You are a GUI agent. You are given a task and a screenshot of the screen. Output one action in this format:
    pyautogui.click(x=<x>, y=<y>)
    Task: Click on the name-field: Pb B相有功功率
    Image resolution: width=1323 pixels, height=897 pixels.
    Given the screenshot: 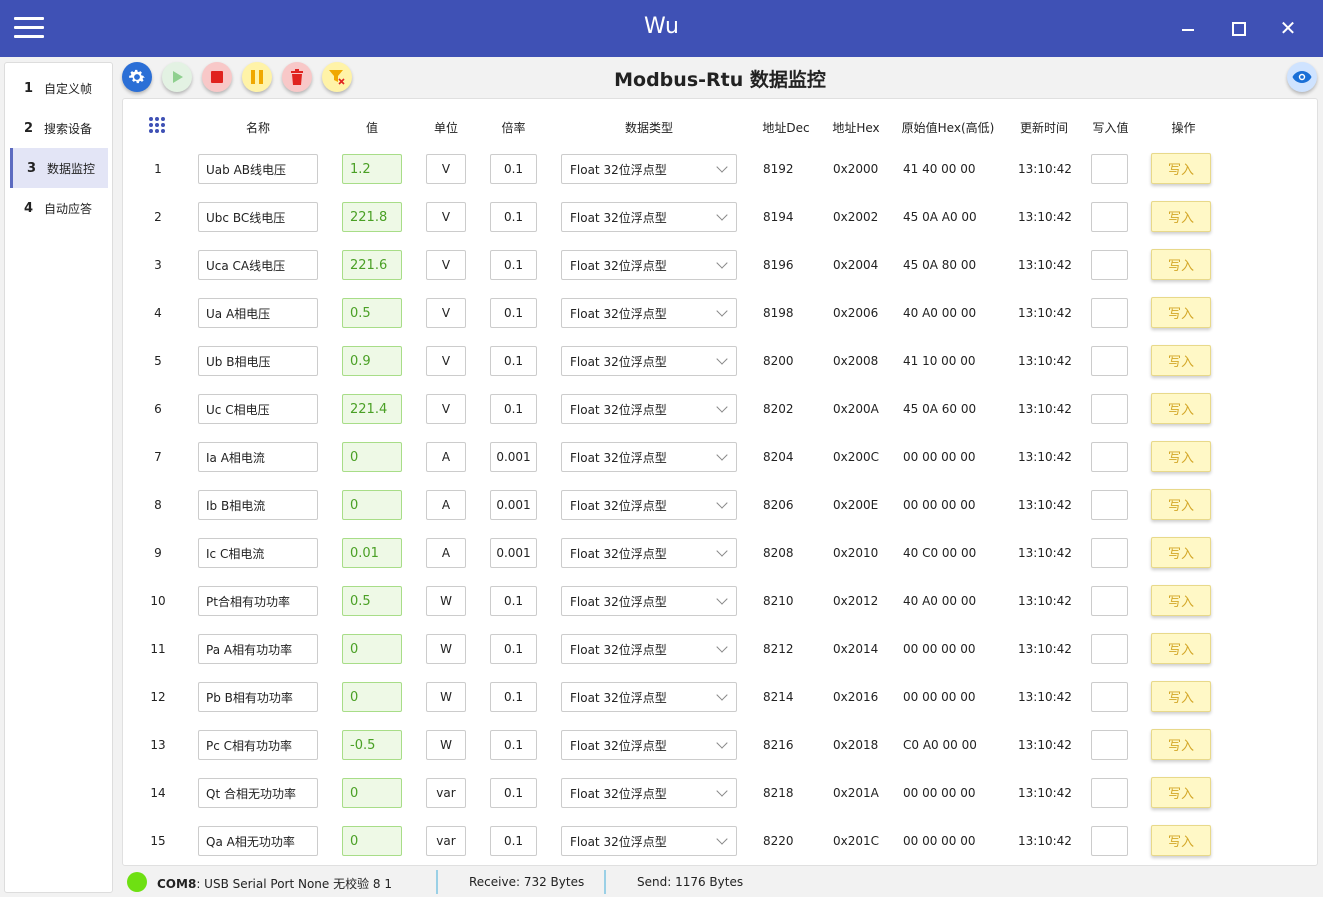 What is the action you would take?
    pyautogui.click(x=258, y=697)
    